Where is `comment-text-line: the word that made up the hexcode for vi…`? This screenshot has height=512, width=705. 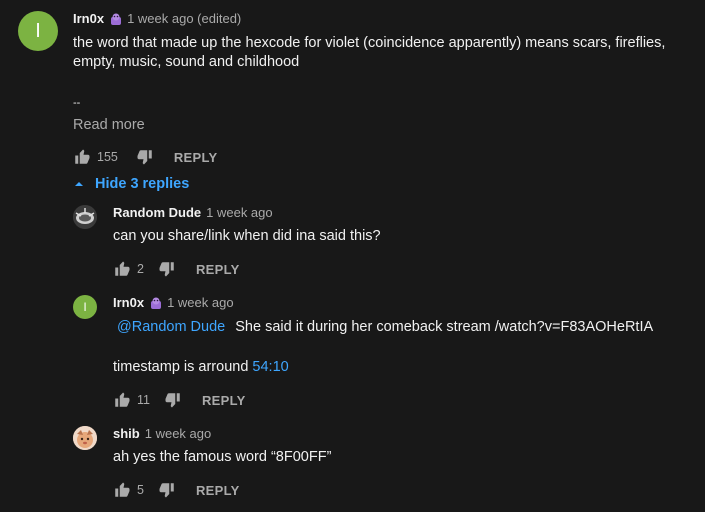
comment-text-line: the word that made up the hexcode for vi… is located at coordinates (369, 43).